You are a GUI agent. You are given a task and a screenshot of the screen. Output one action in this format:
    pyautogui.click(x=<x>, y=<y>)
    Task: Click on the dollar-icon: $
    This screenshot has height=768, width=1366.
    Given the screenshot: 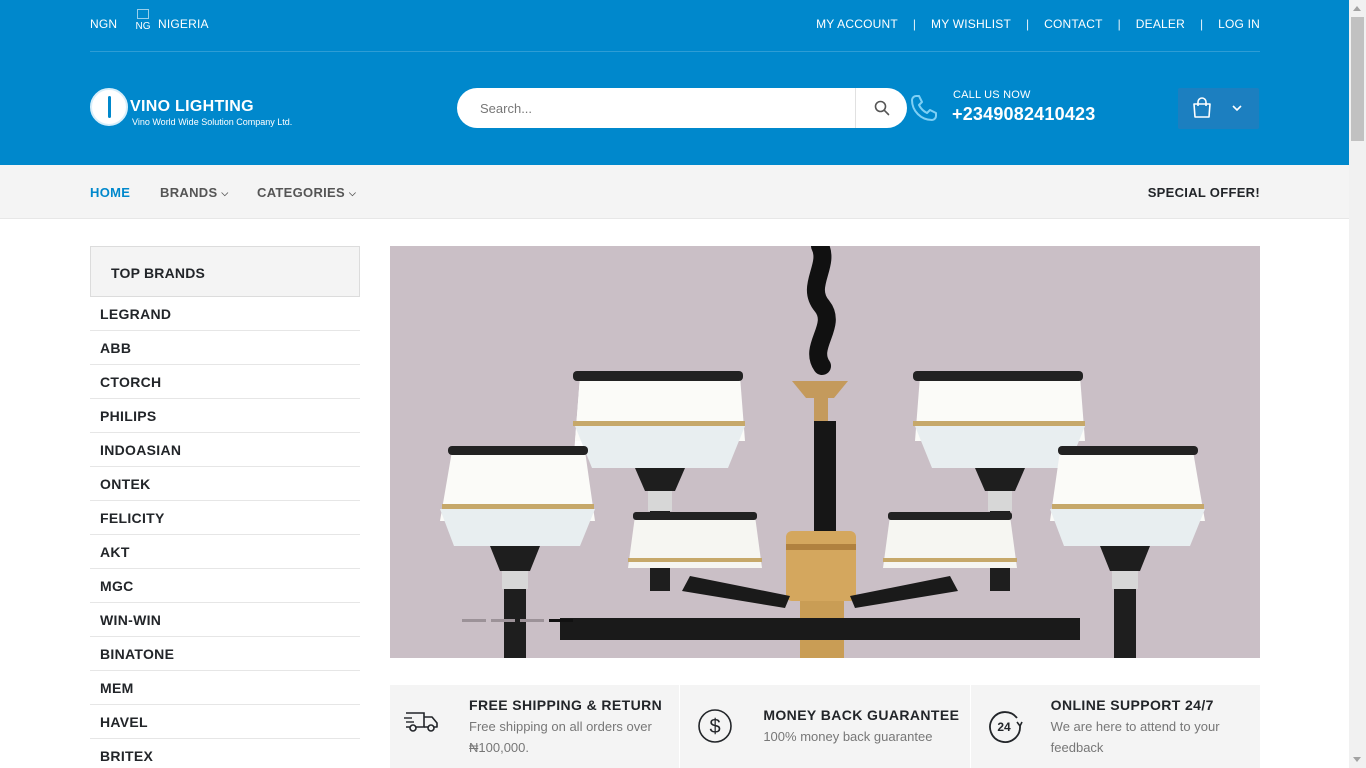 What is the action you would take?
    pyautogui.click(x=715, y=726)
    